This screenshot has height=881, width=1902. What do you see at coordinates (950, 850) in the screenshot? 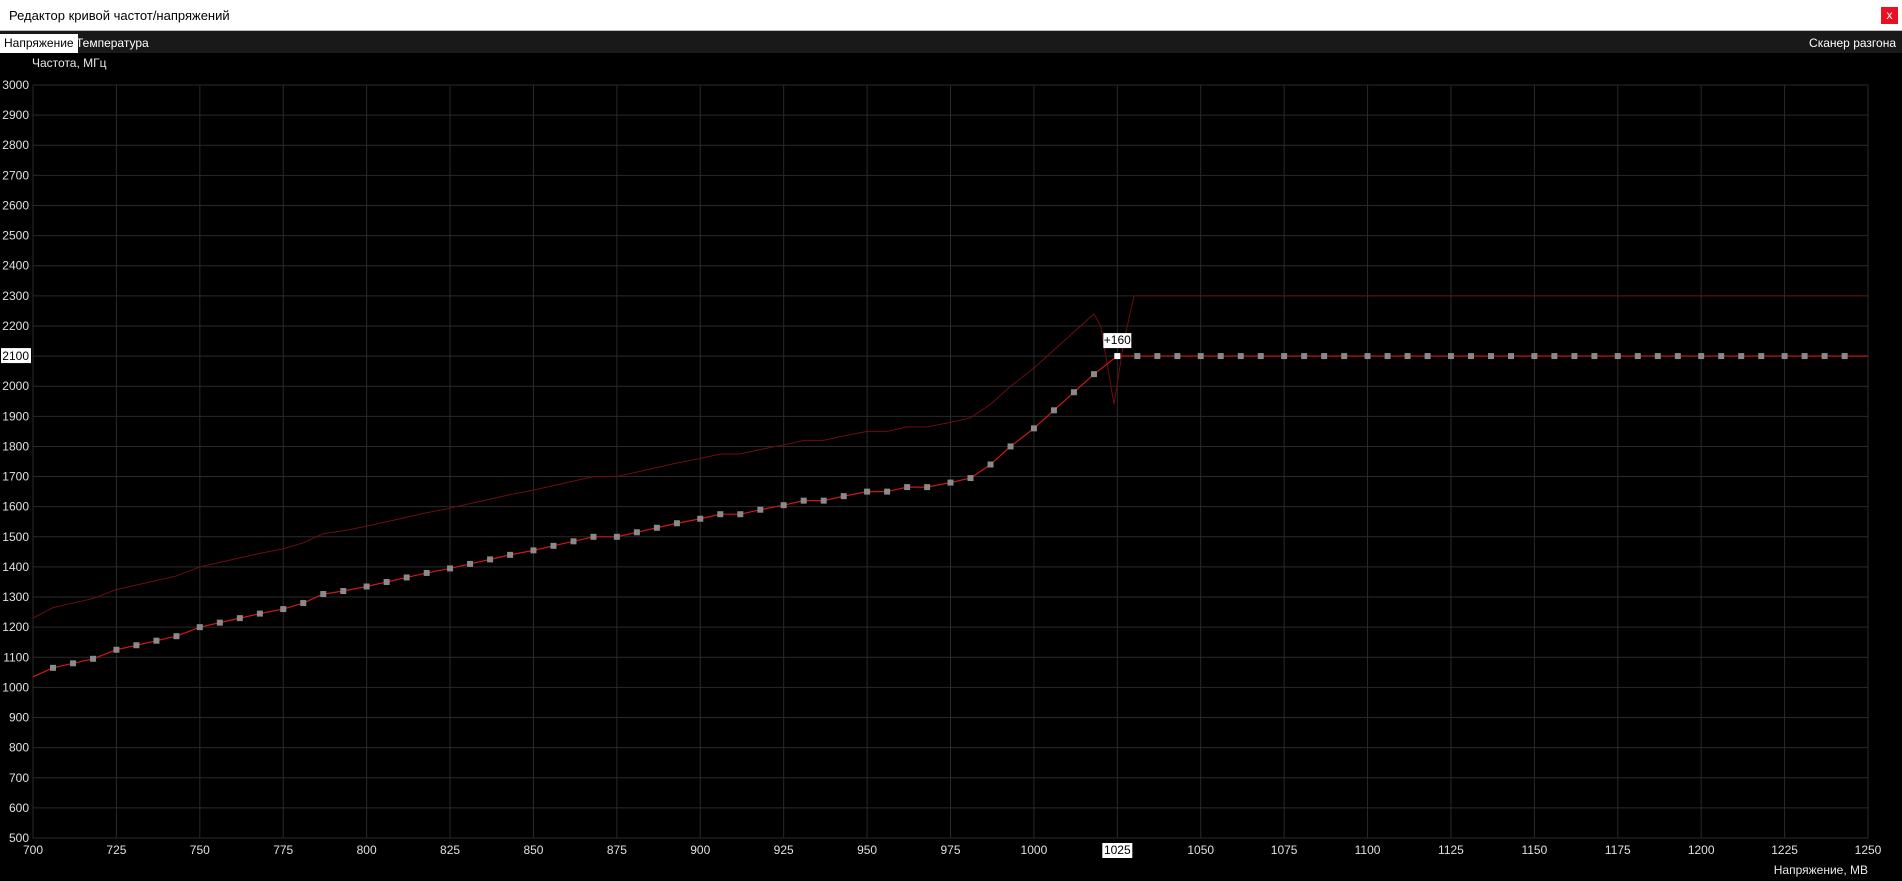
I see `x-tick-label: 975` at bounding box center [950, 850].